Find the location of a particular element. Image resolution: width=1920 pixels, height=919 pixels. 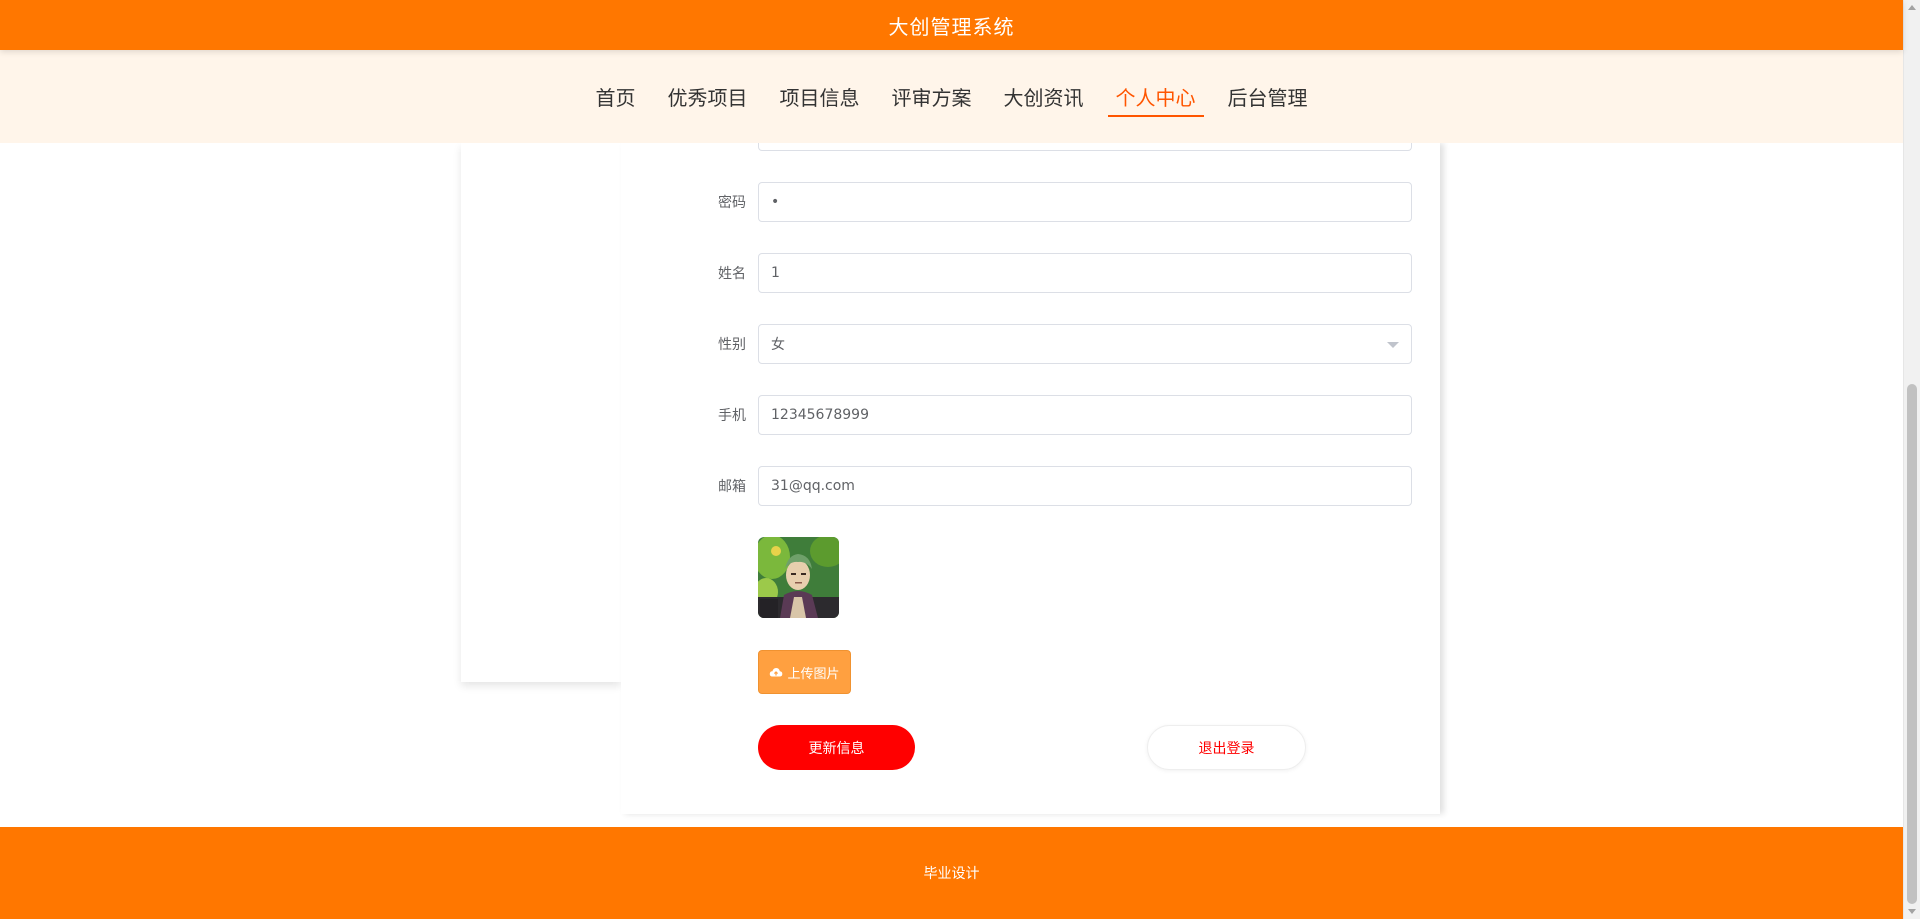

nav-item-excellent-projects: 优秀项目 is located at coordinates (708, 96).